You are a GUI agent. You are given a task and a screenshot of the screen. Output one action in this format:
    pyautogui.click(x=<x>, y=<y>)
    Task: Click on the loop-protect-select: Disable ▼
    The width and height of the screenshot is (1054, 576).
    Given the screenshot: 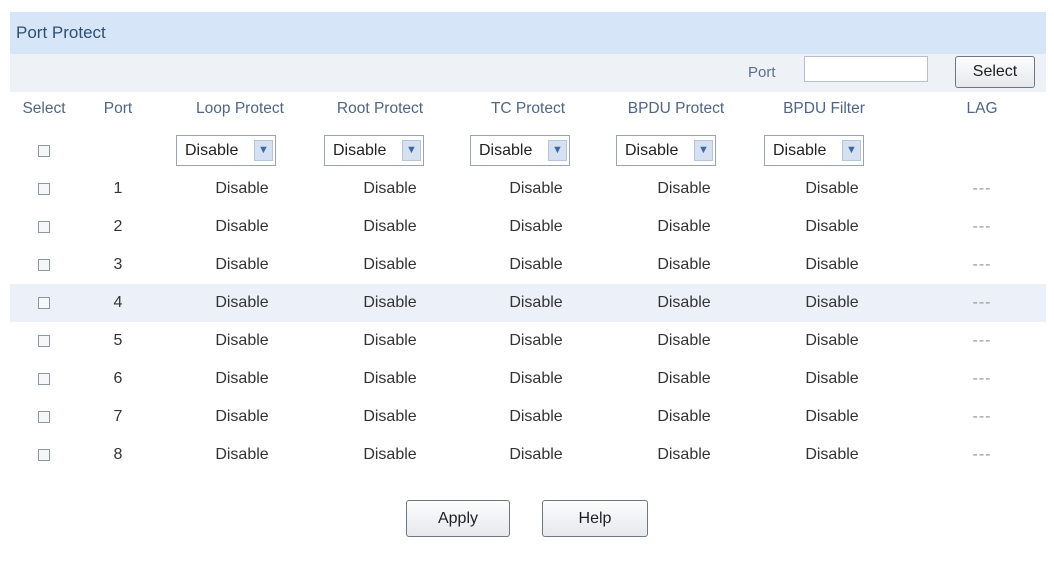 What is the action you would take?
    pyautogui.click(x=226, y=150)
    